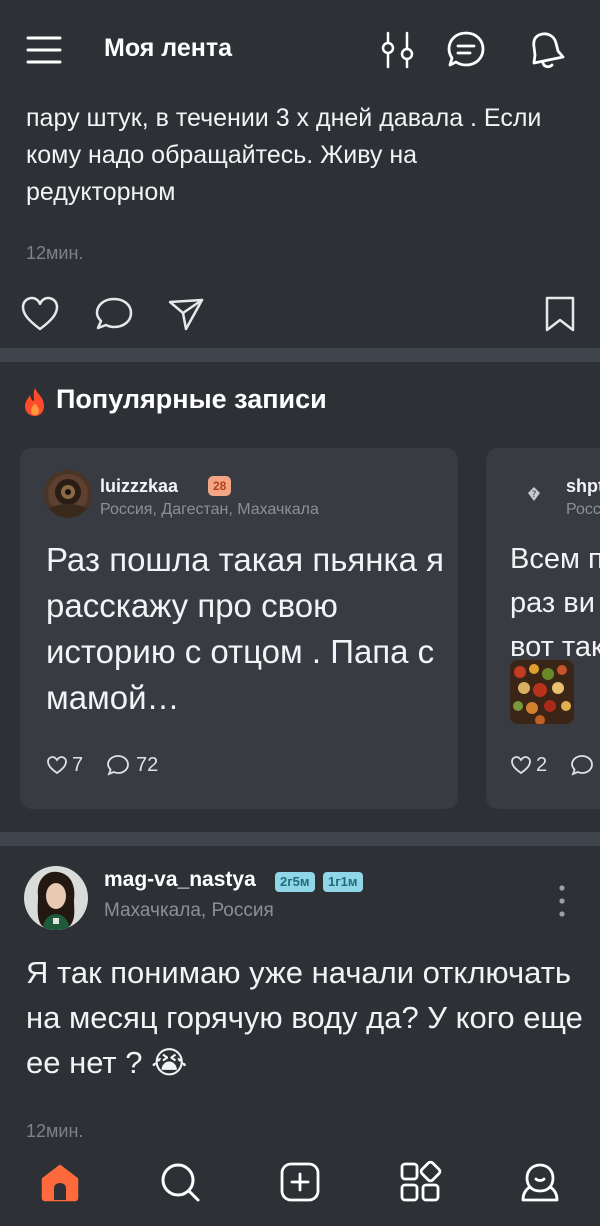 The width and height of the screenshot is (600, 1226). What do you see at coordinates (147, 765) in the screenshot?
I see `comment-count: 72` at bounding box center [147, 765].